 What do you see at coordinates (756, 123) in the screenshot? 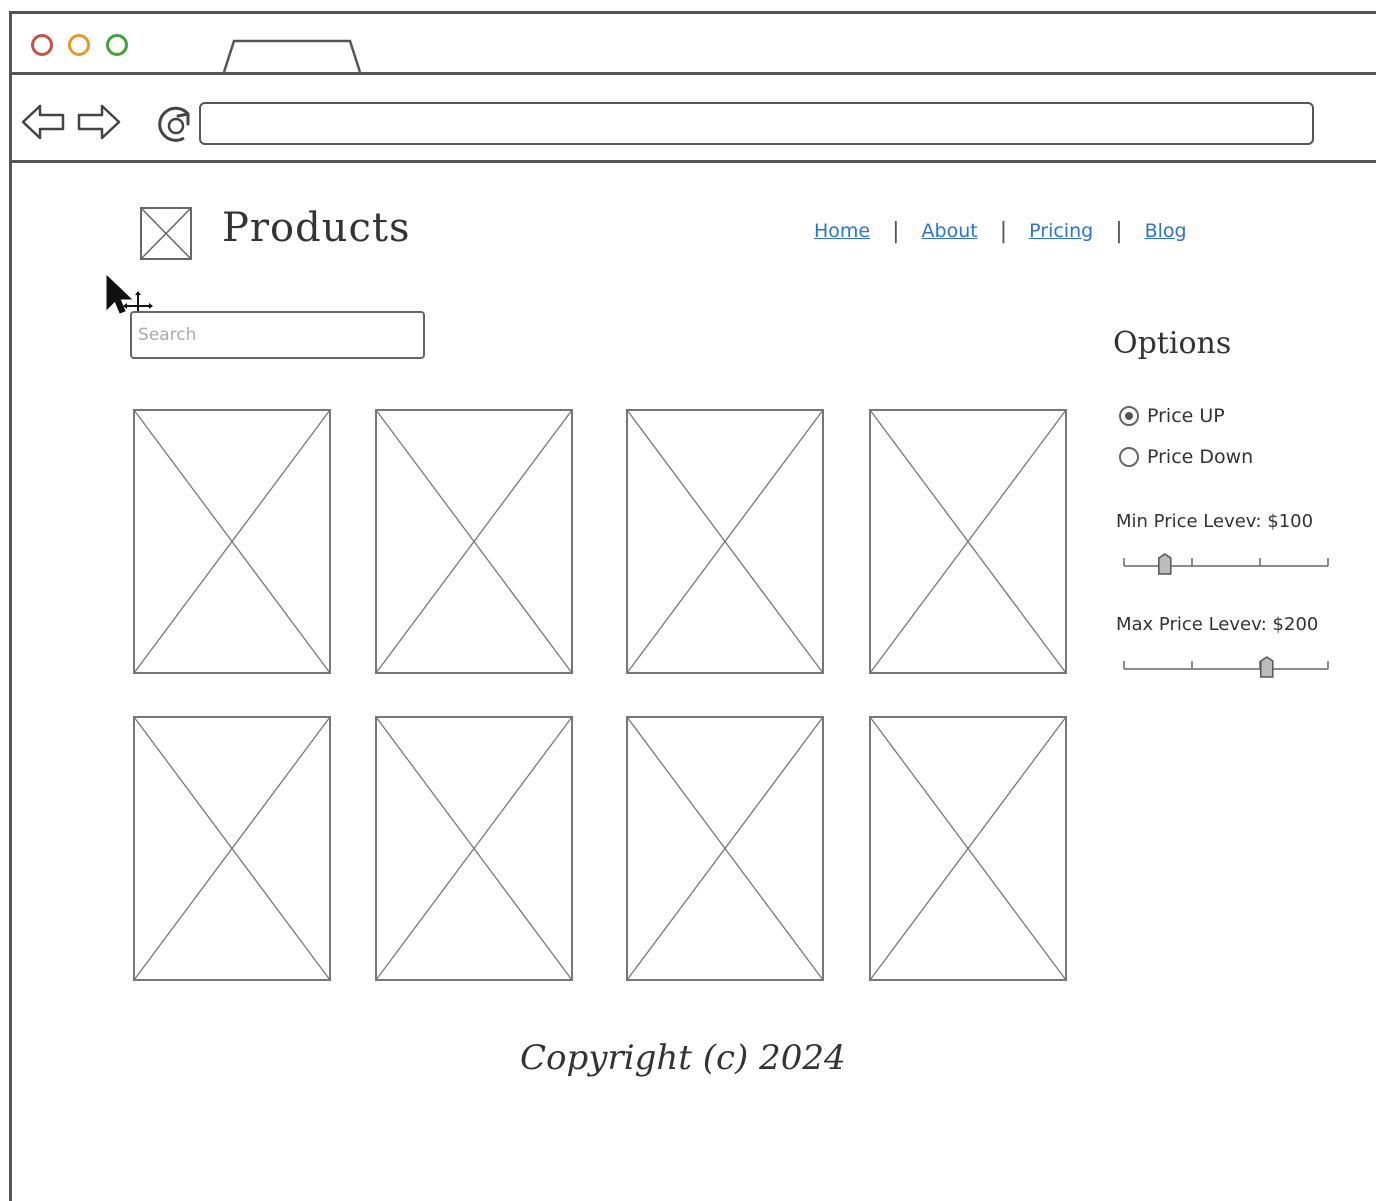
I see `address-bar` at bounding box center [756, 123].